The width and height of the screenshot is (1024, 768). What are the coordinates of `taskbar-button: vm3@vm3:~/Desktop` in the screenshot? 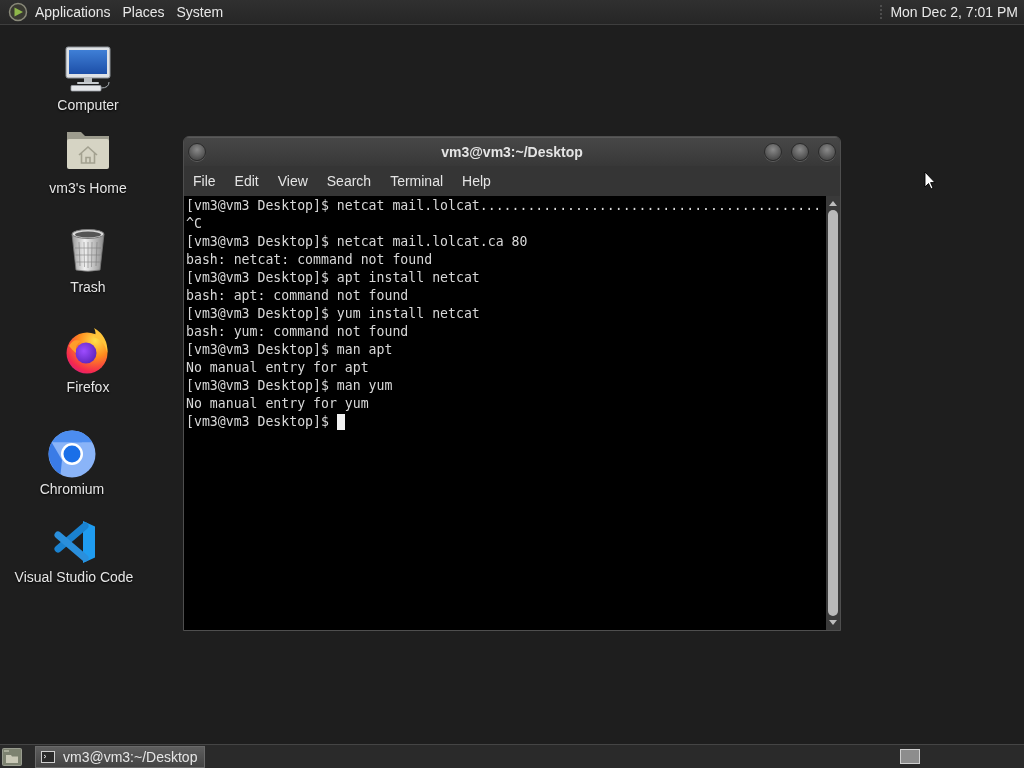 It's located at (120, 756).